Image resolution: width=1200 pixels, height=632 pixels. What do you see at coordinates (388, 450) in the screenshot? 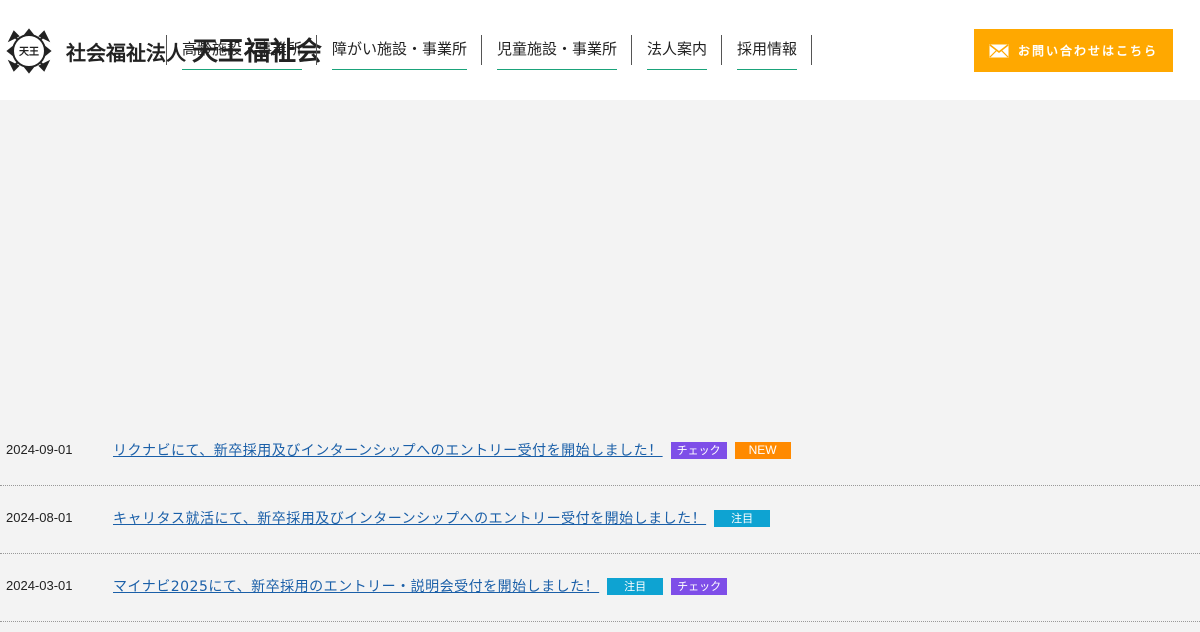
I see `news-title-link: リクナビにて、新卒採用及びインターンシップへのエントリー受付を開始しました！` at bounding box center [388, 450].